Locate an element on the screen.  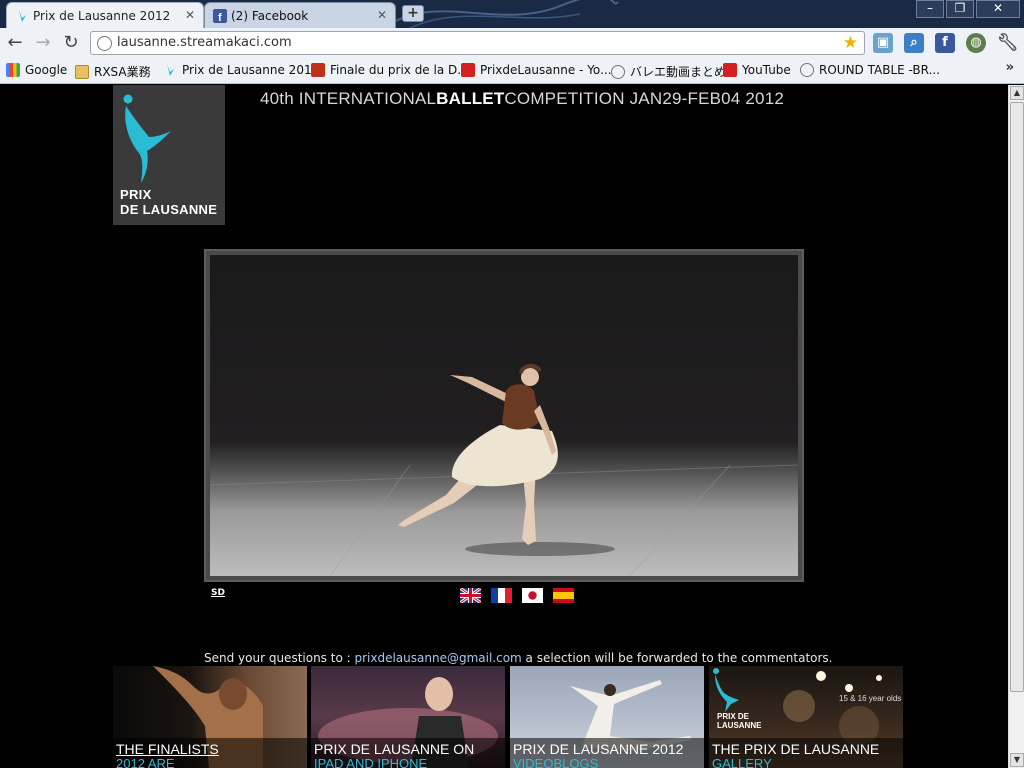
bookmark-youtube: YouTube is located at coordinates (757, 70).